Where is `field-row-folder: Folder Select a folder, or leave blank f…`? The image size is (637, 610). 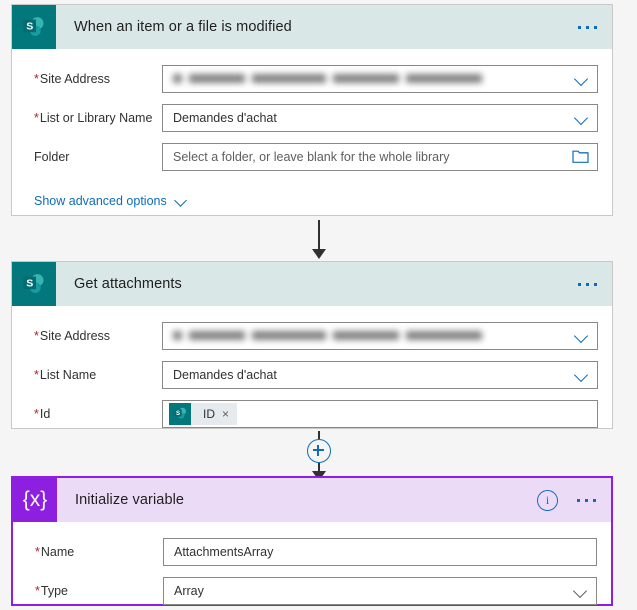
field-row-folder: Folder Select a folder, or leave blank f… is located at coordinates (312, 156).